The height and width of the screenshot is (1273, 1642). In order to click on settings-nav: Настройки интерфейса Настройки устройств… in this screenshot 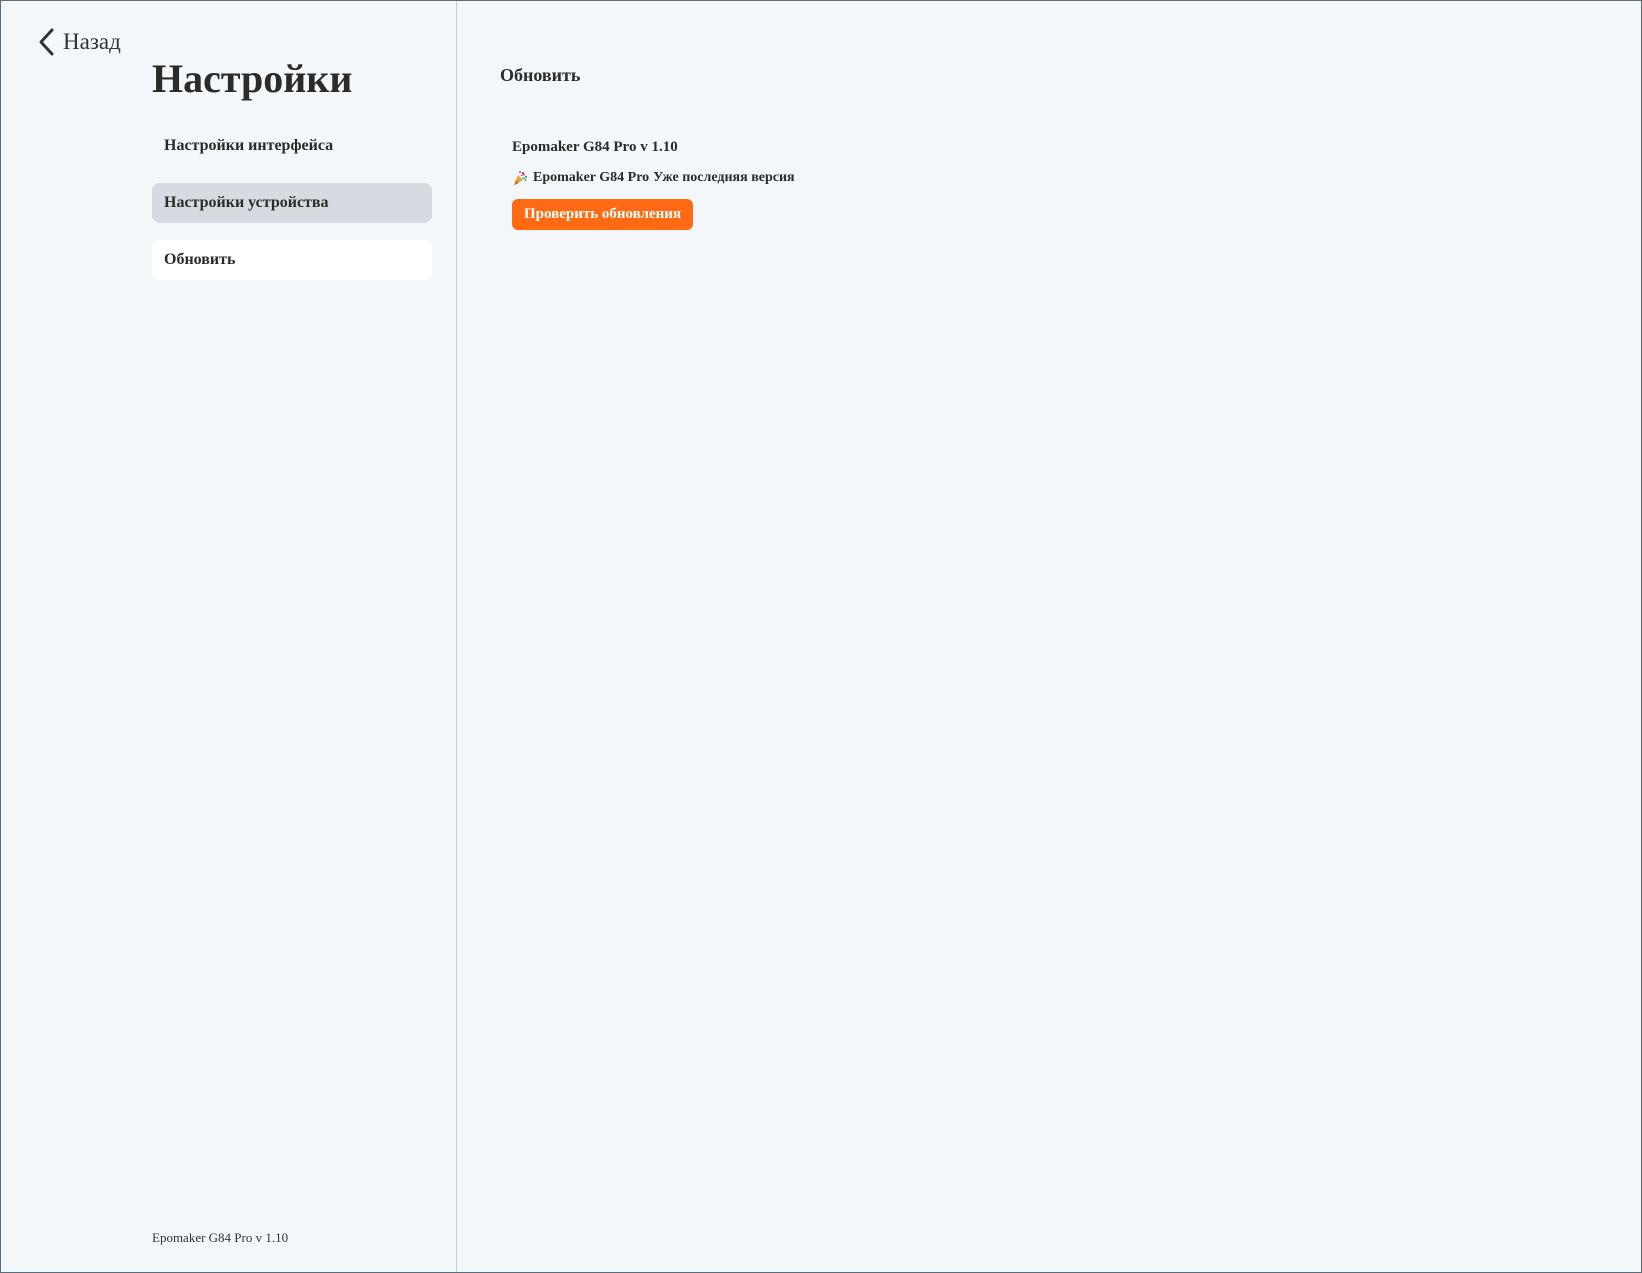, I will do `click(292, 211)`.